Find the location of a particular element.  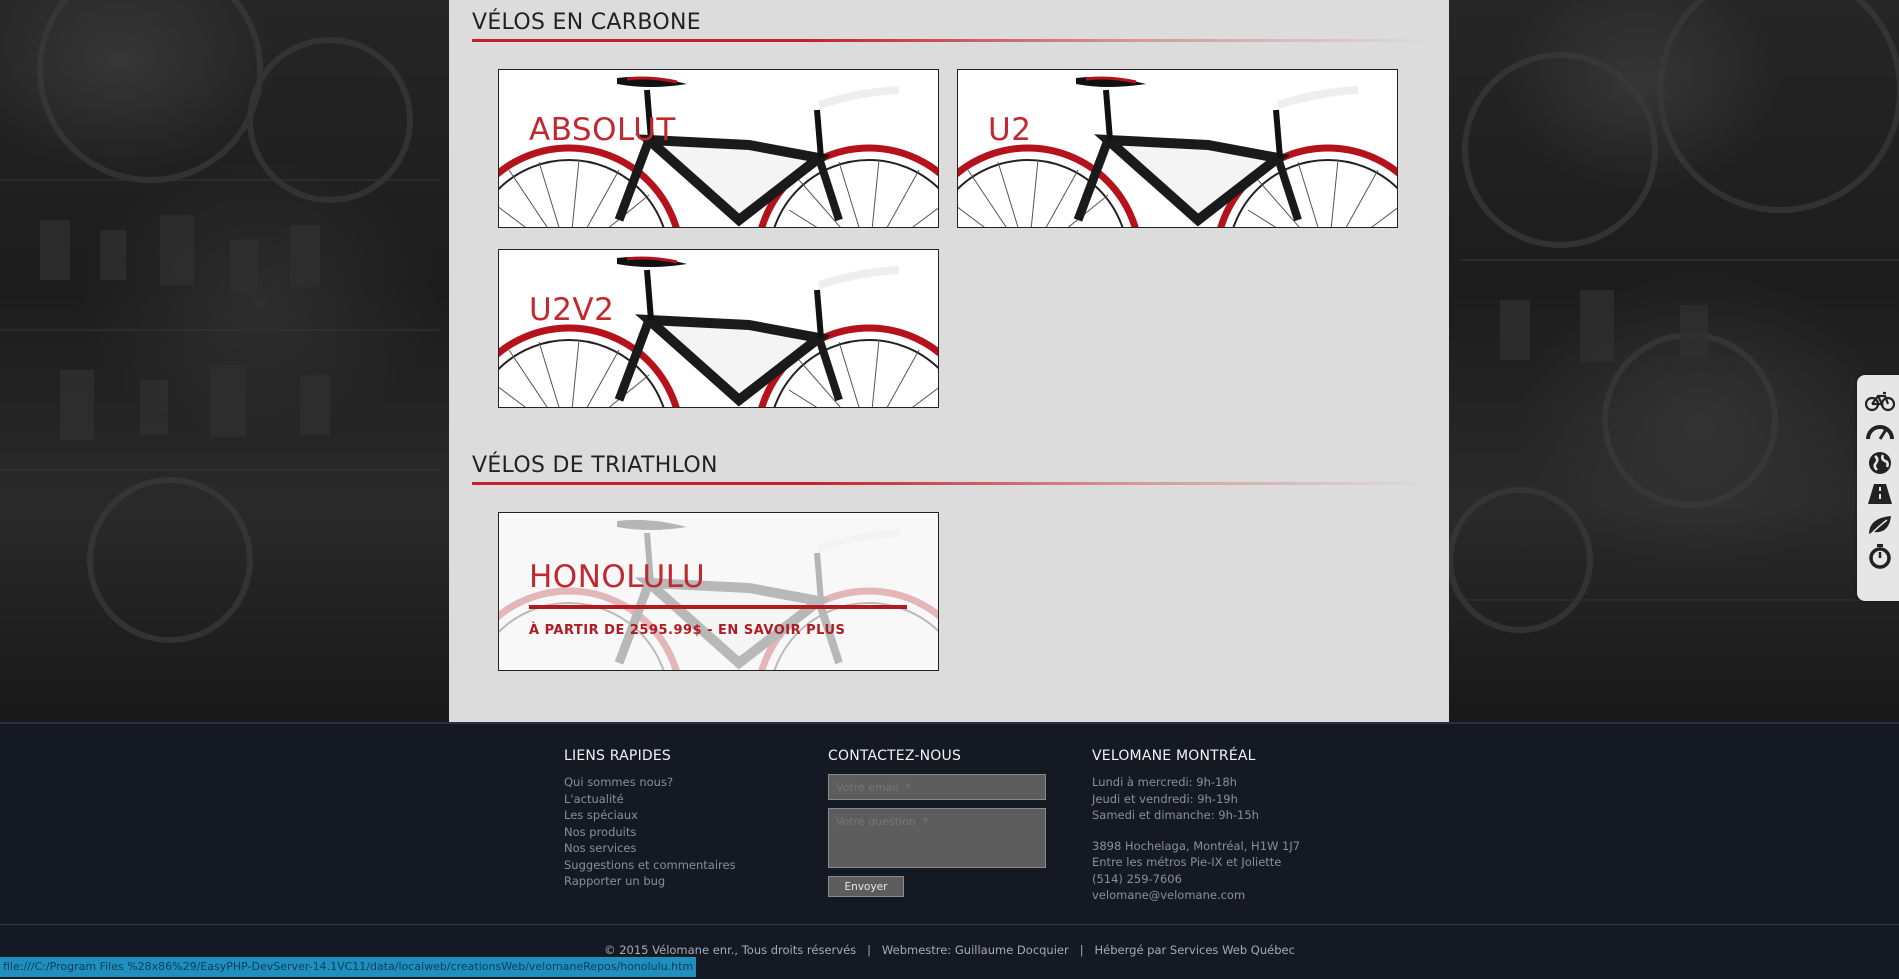

speedometer-icon is located at coordinates (1880, 432).